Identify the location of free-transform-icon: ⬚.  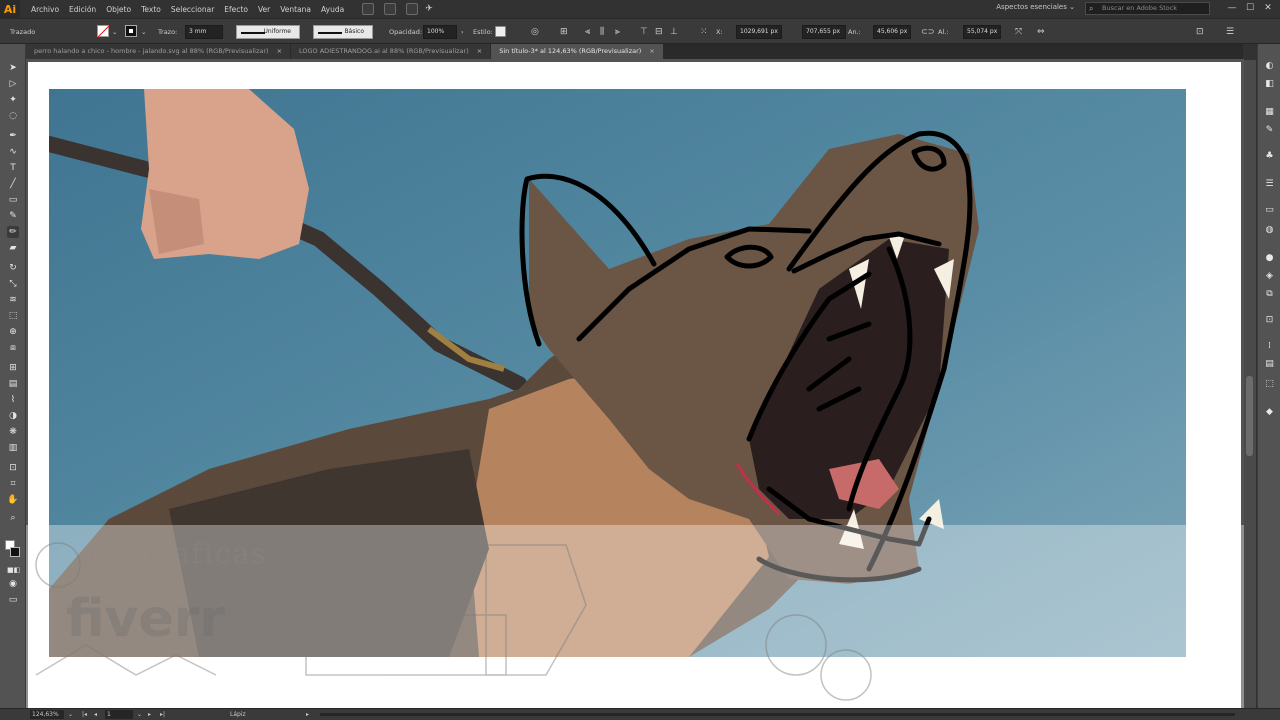
(13, 316).